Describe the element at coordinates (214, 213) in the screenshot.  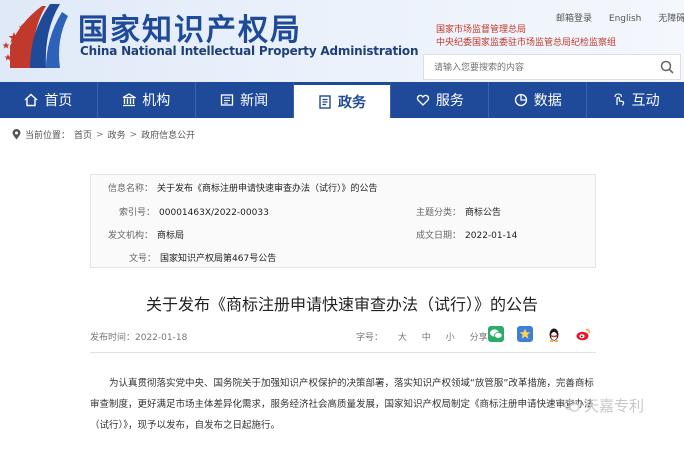
I see `meta-value: 00001463X/2022-00033` at that location.